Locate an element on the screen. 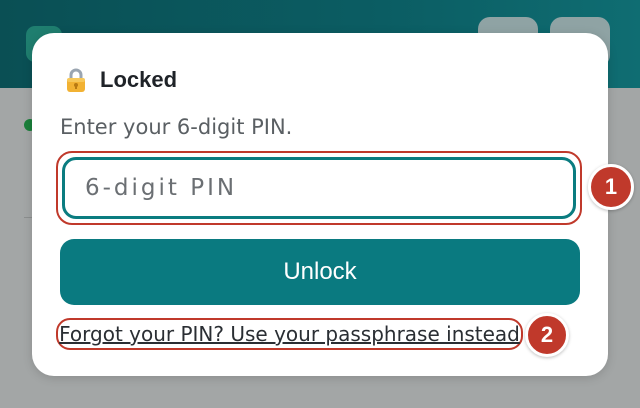 This screenshot has height=408, width=640. dialog-header: Locked is located at coordinates (119, 80).